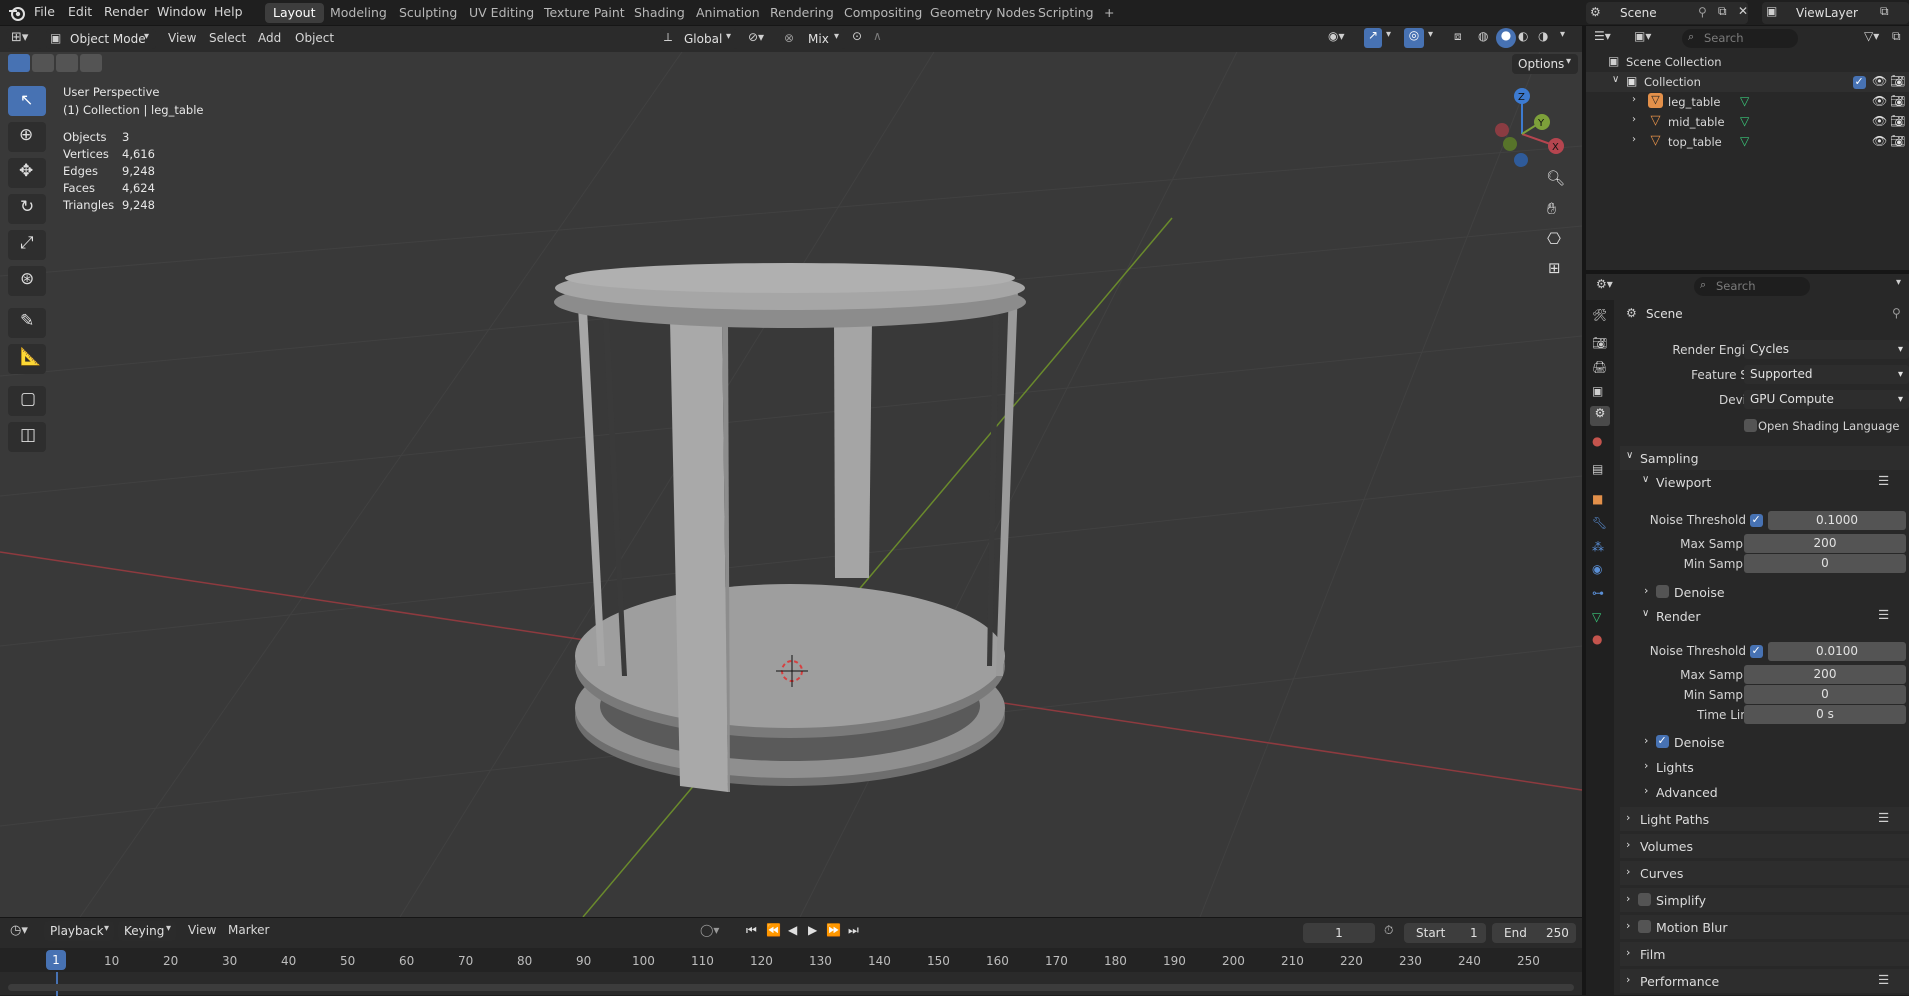 Image resolution: width=1909 pixels, height=996 pixels. What do you see at coordinates (1598, 593) in the screenshot?
I see `constraints-tab-icon: ⊶` at bounding box center [1598, 593].